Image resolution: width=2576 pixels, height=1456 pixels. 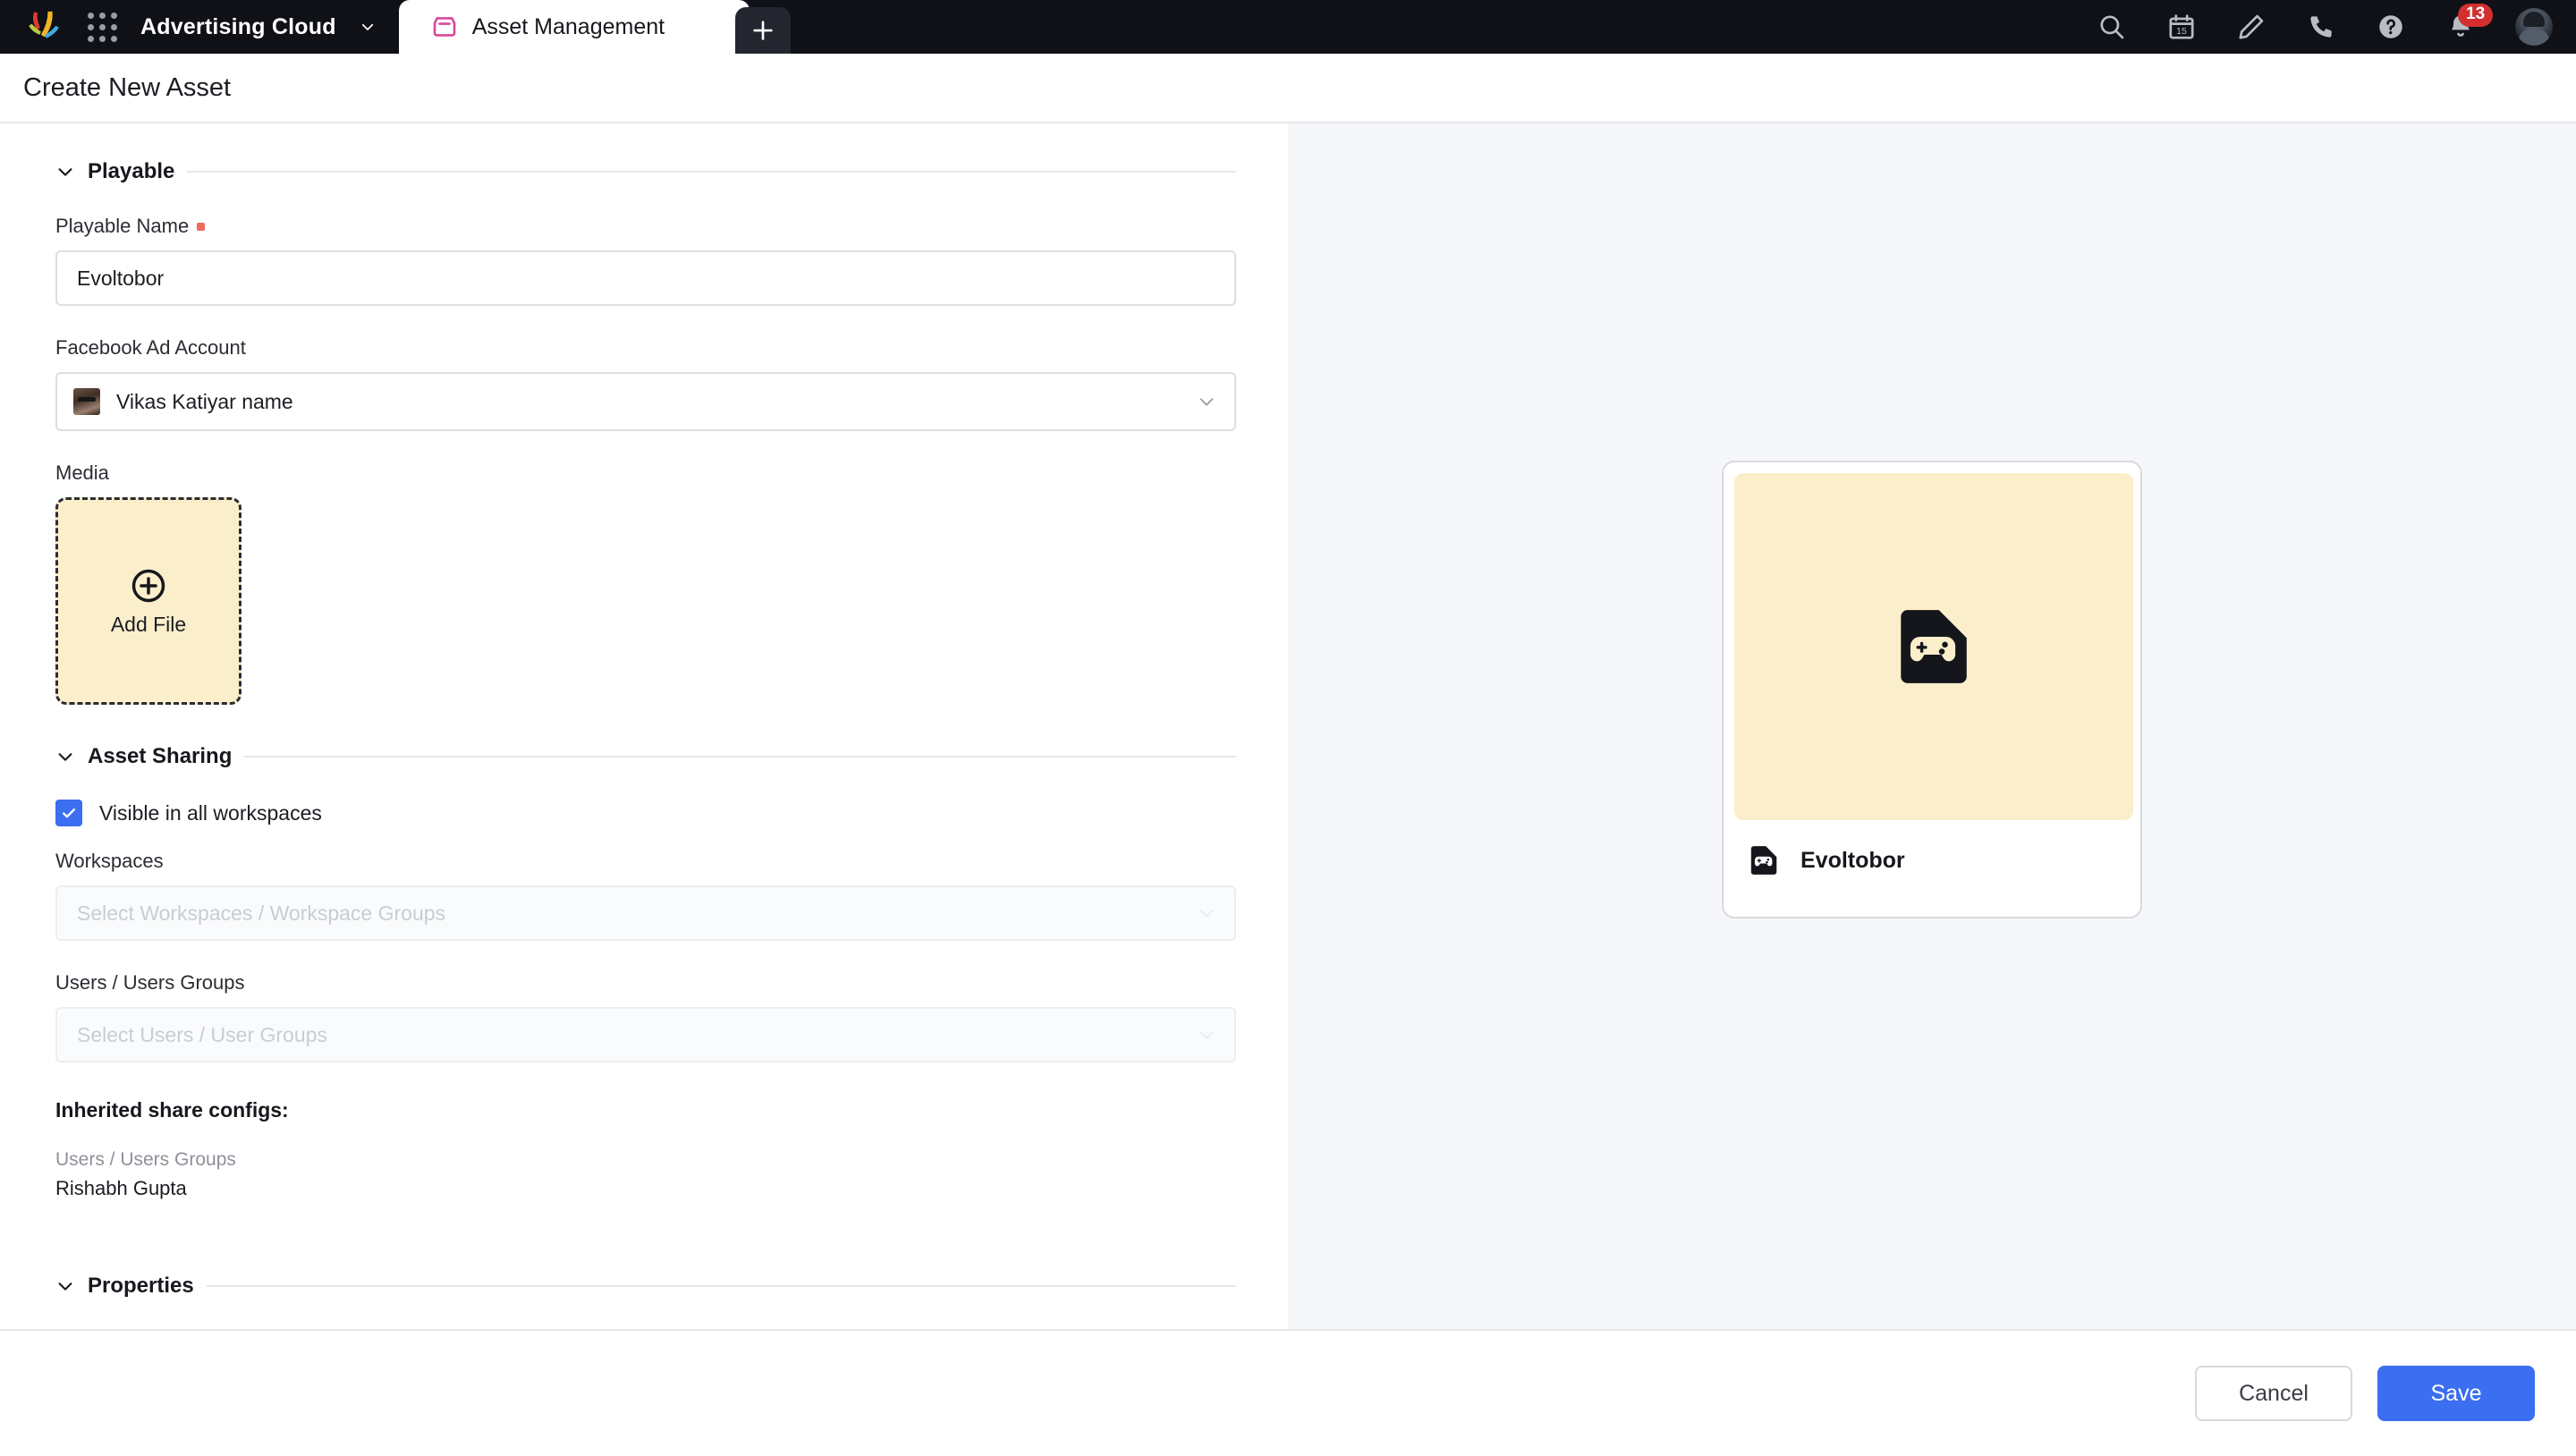 What do you see at coordinates (1853, 860) in the screenshot?
I see `asset-preview-name: Evoltobor` at bounding box center [1853, 860].